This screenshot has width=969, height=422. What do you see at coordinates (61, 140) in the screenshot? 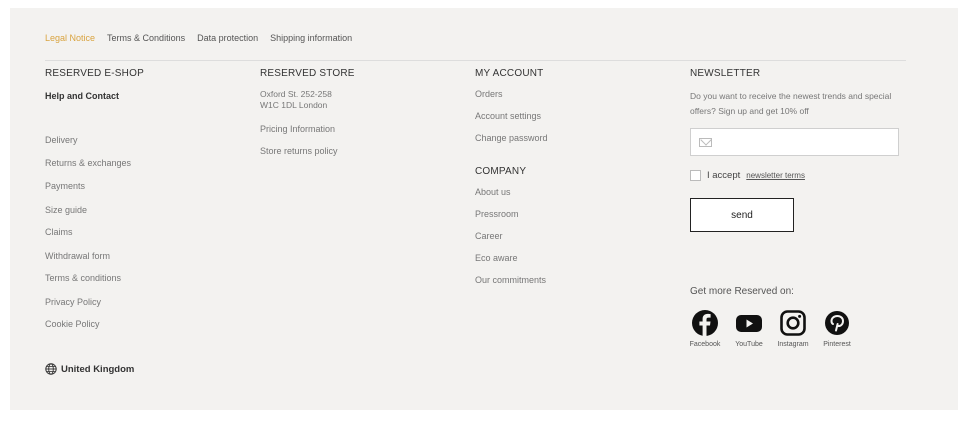
I see `delivery-link: Delivery` at bounding box center [61, 140].